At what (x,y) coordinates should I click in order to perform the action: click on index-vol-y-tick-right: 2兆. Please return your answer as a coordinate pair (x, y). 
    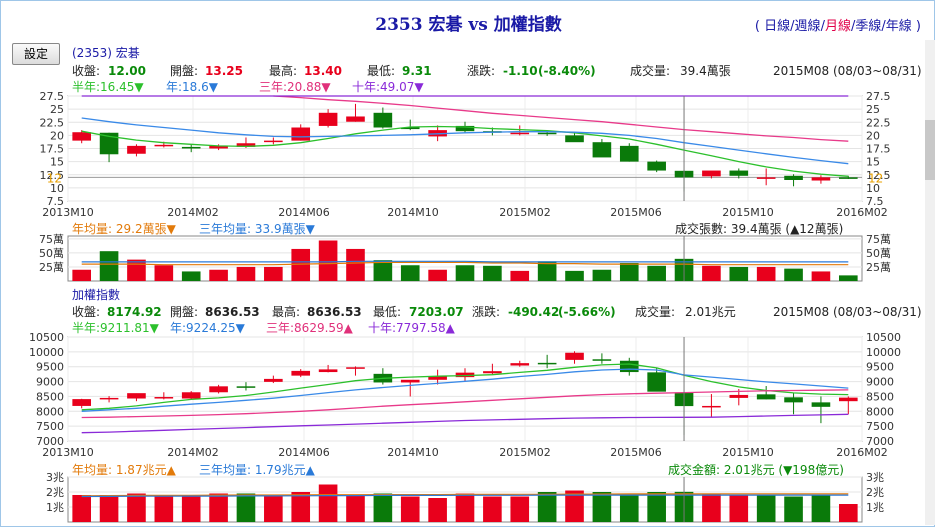
    Looking at the image, I should click on (875, 492).